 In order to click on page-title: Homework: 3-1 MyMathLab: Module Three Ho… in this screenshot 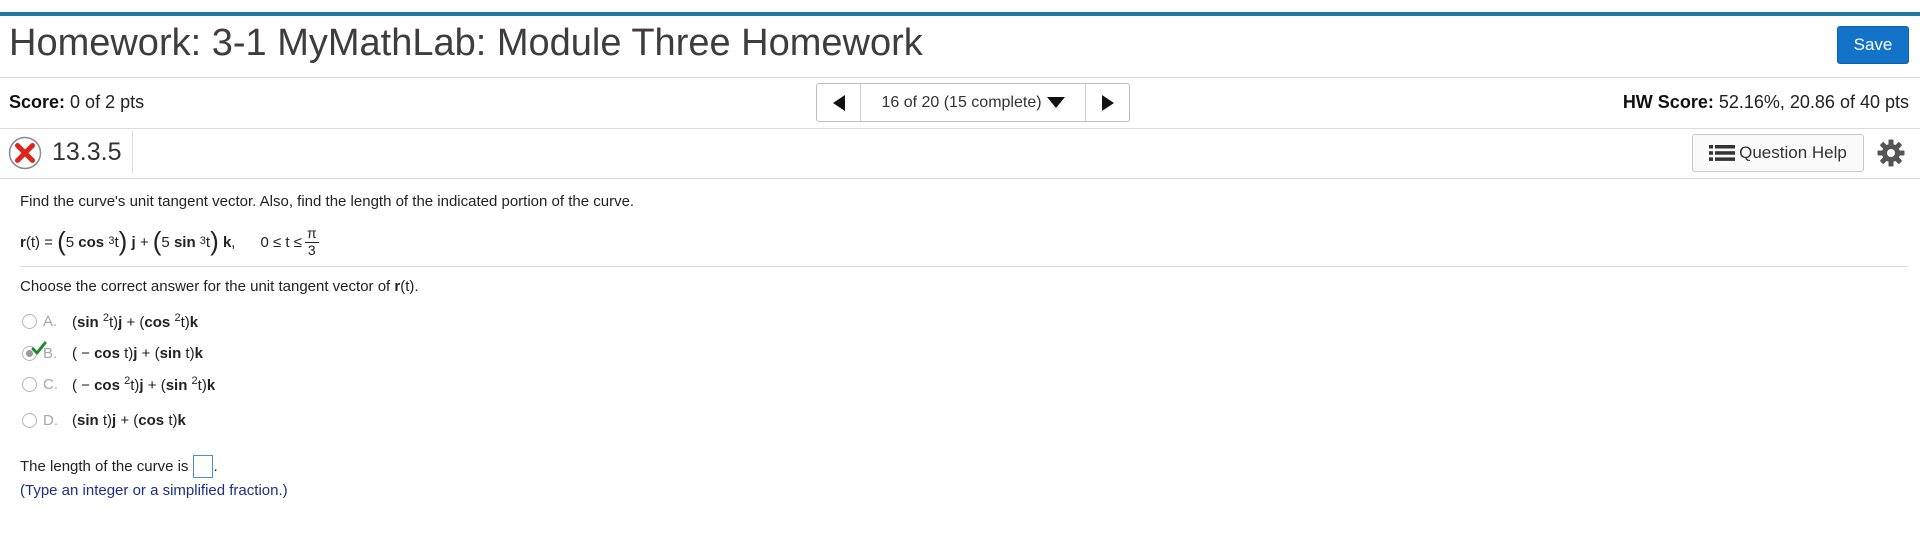, I will do `click(466, 43)`.